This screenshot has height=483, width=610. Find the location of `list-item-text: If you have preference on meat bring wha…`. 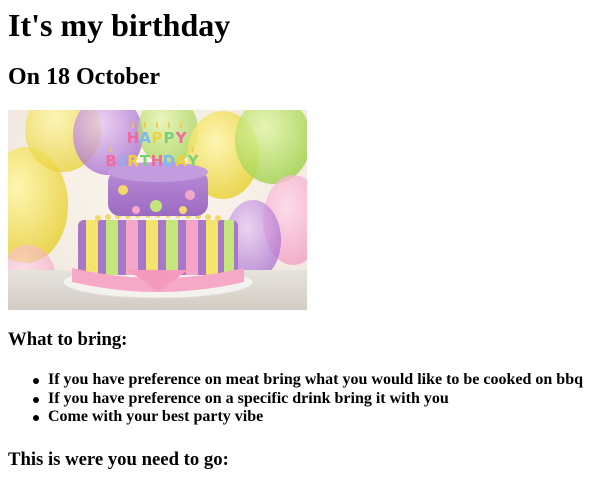

list-item-text: If you have preference on meat bring wha… is located at coordinates (315, 379).